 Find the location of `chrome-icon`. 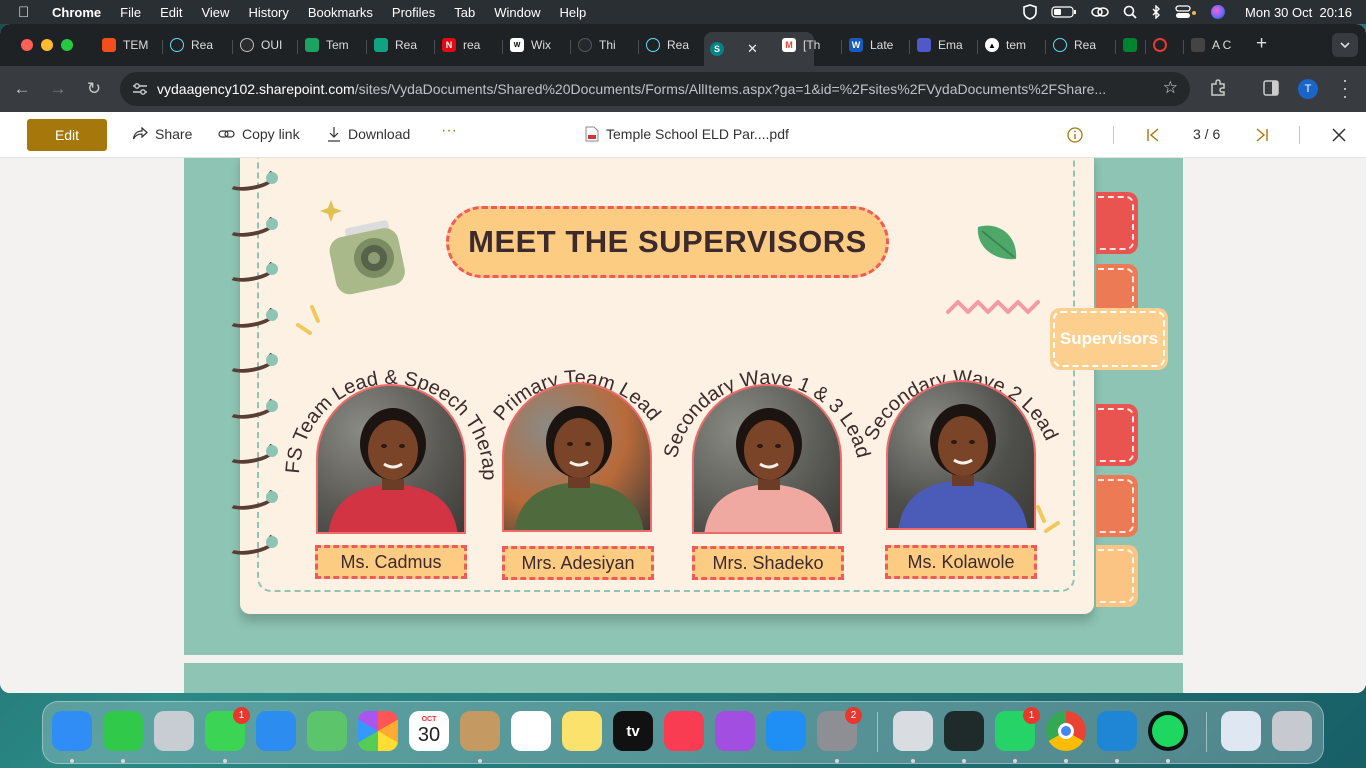

chrome-icon is located at coordinates (1066, 731).